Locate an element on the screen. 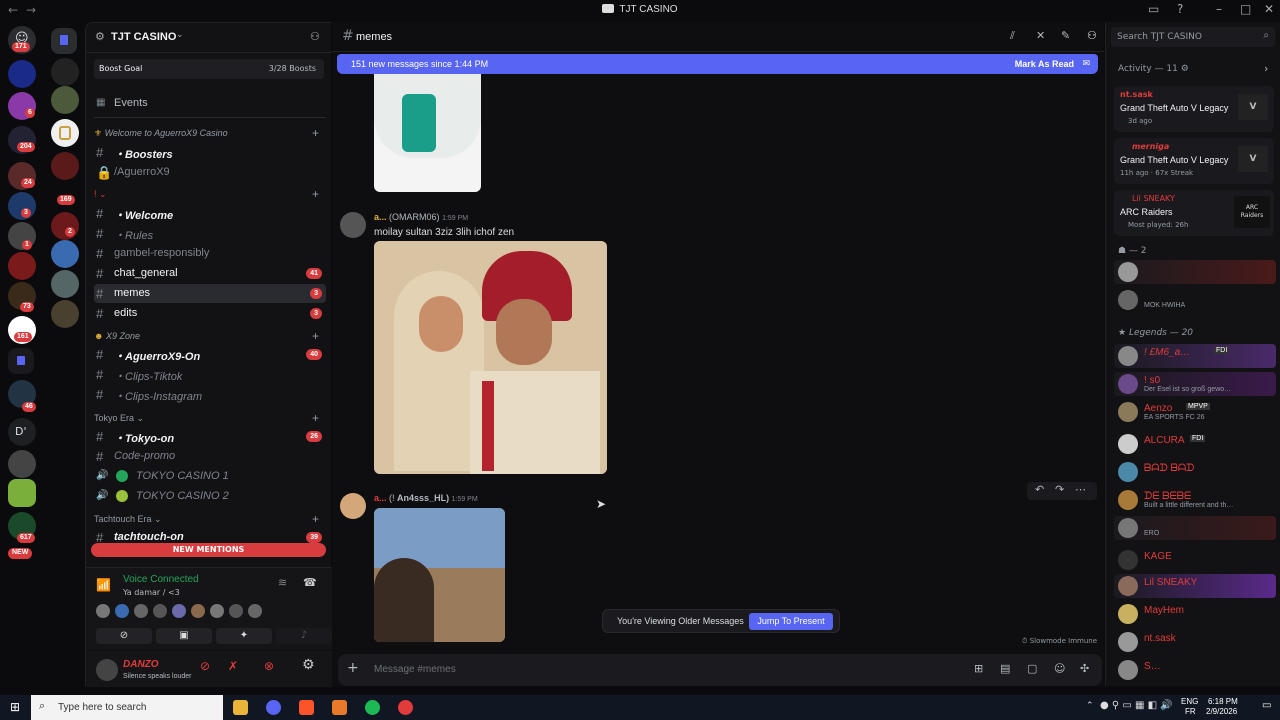  member-row: ERO is located at coordinates (1195, 528).